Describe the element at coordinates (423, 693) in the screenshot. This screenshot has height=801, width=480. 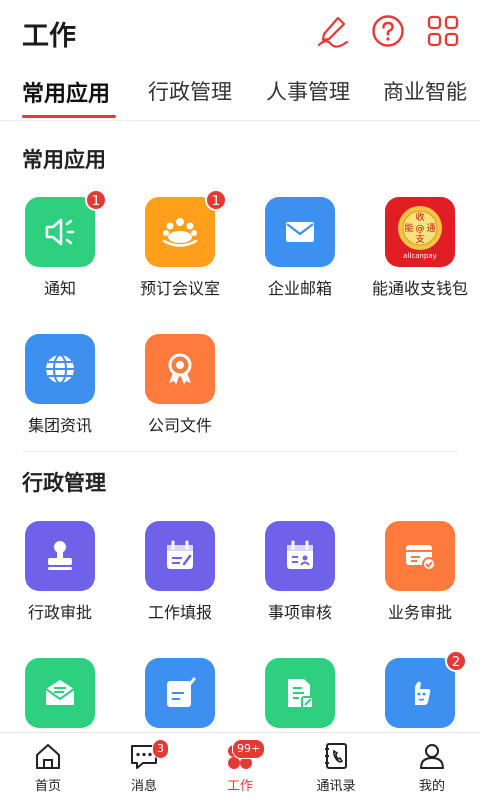
I see `thumb-icon` at that location.